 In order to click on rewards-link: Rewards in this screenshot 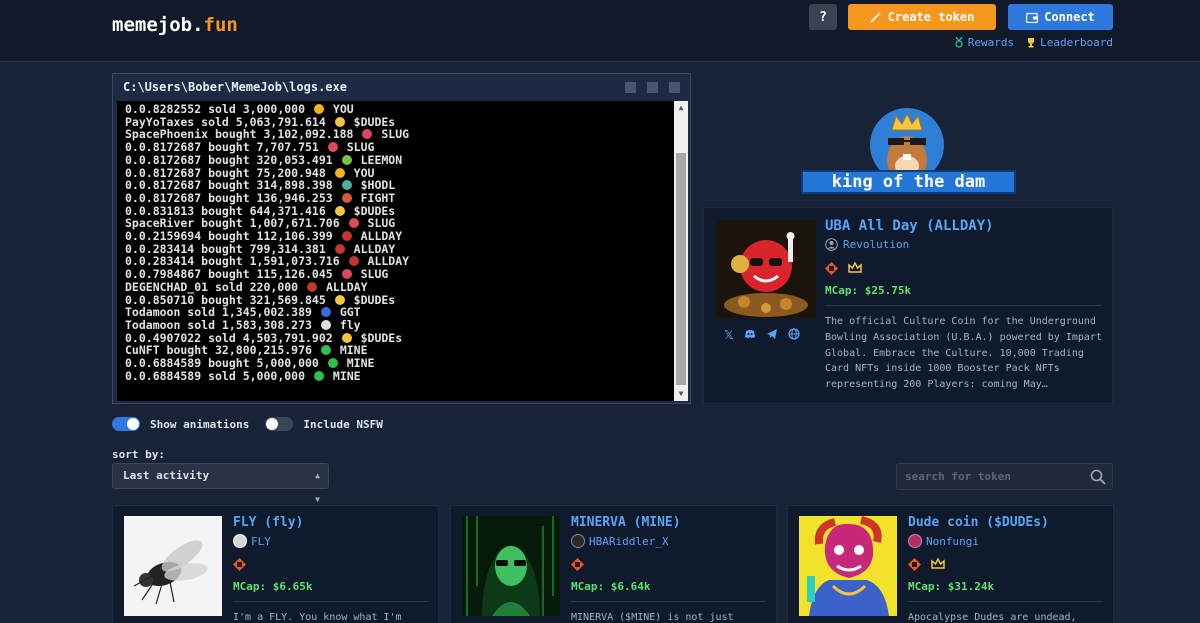, I will do `click(984, 42)`.